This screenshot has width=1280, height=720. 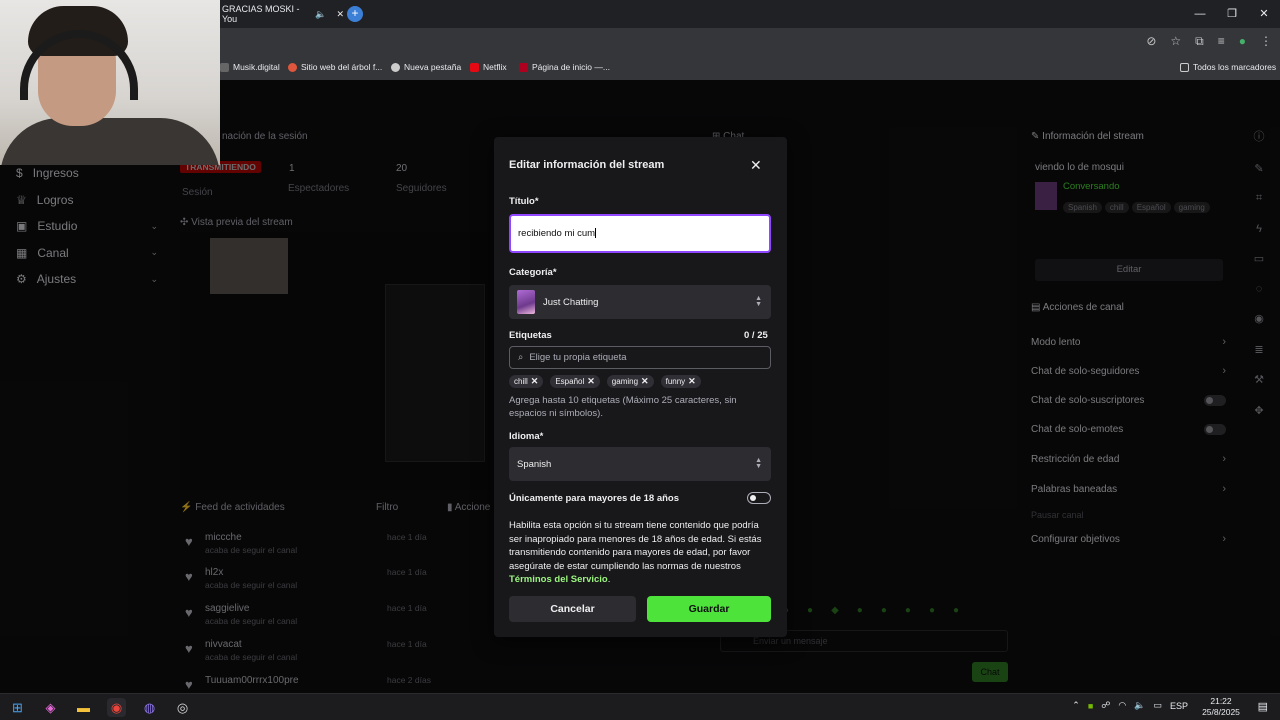 I want to click on network-icon: ☍, so click(x=1105, y=705).